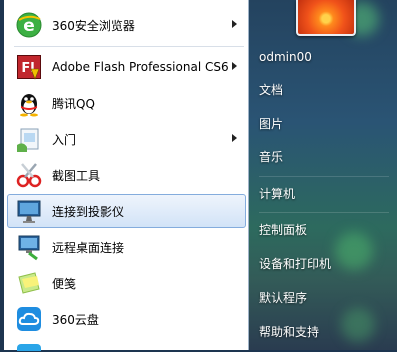  What do you see at coordinates (326, 332) in the screenshot?
I see `help-support-link: 帮助和支持` at bounding box center [326, 332].